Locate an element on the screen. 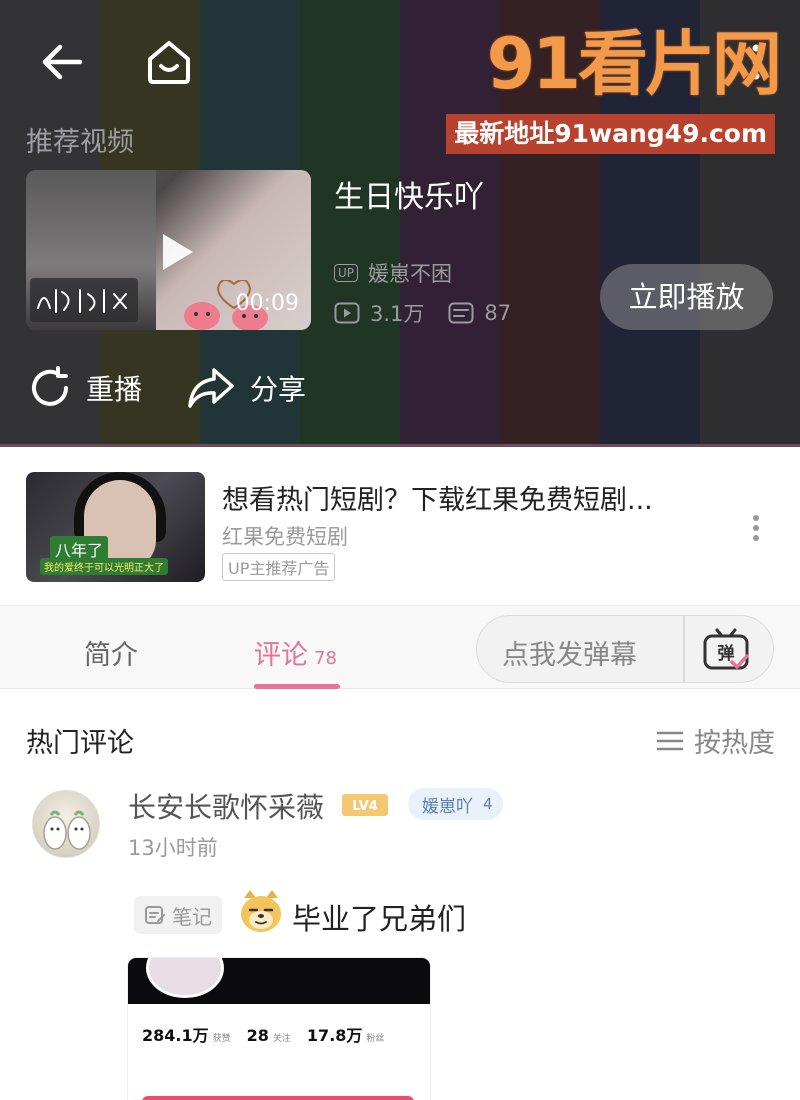  tab-intro: 简介 is located at coordinates (111, 652).